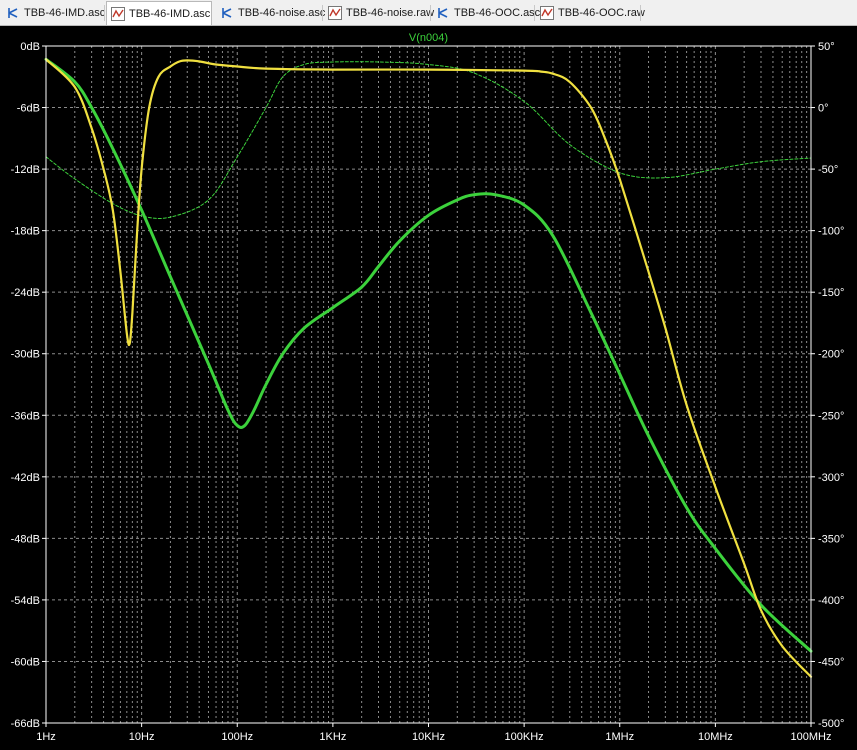  Describe the element at coordinates (428, 737) in the screenshot. I see `x-tick-label: 10KHz` at that location.